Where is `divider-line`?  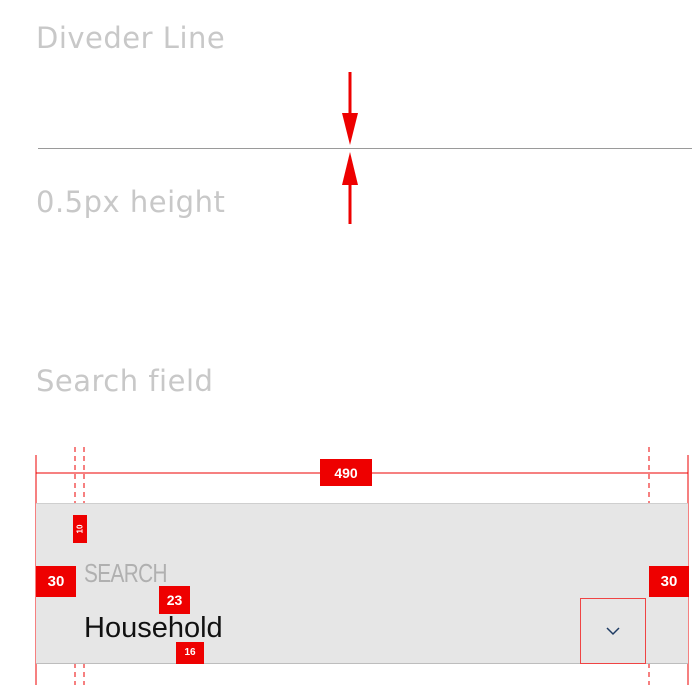
divider-line is located at coordinates (365, 148).